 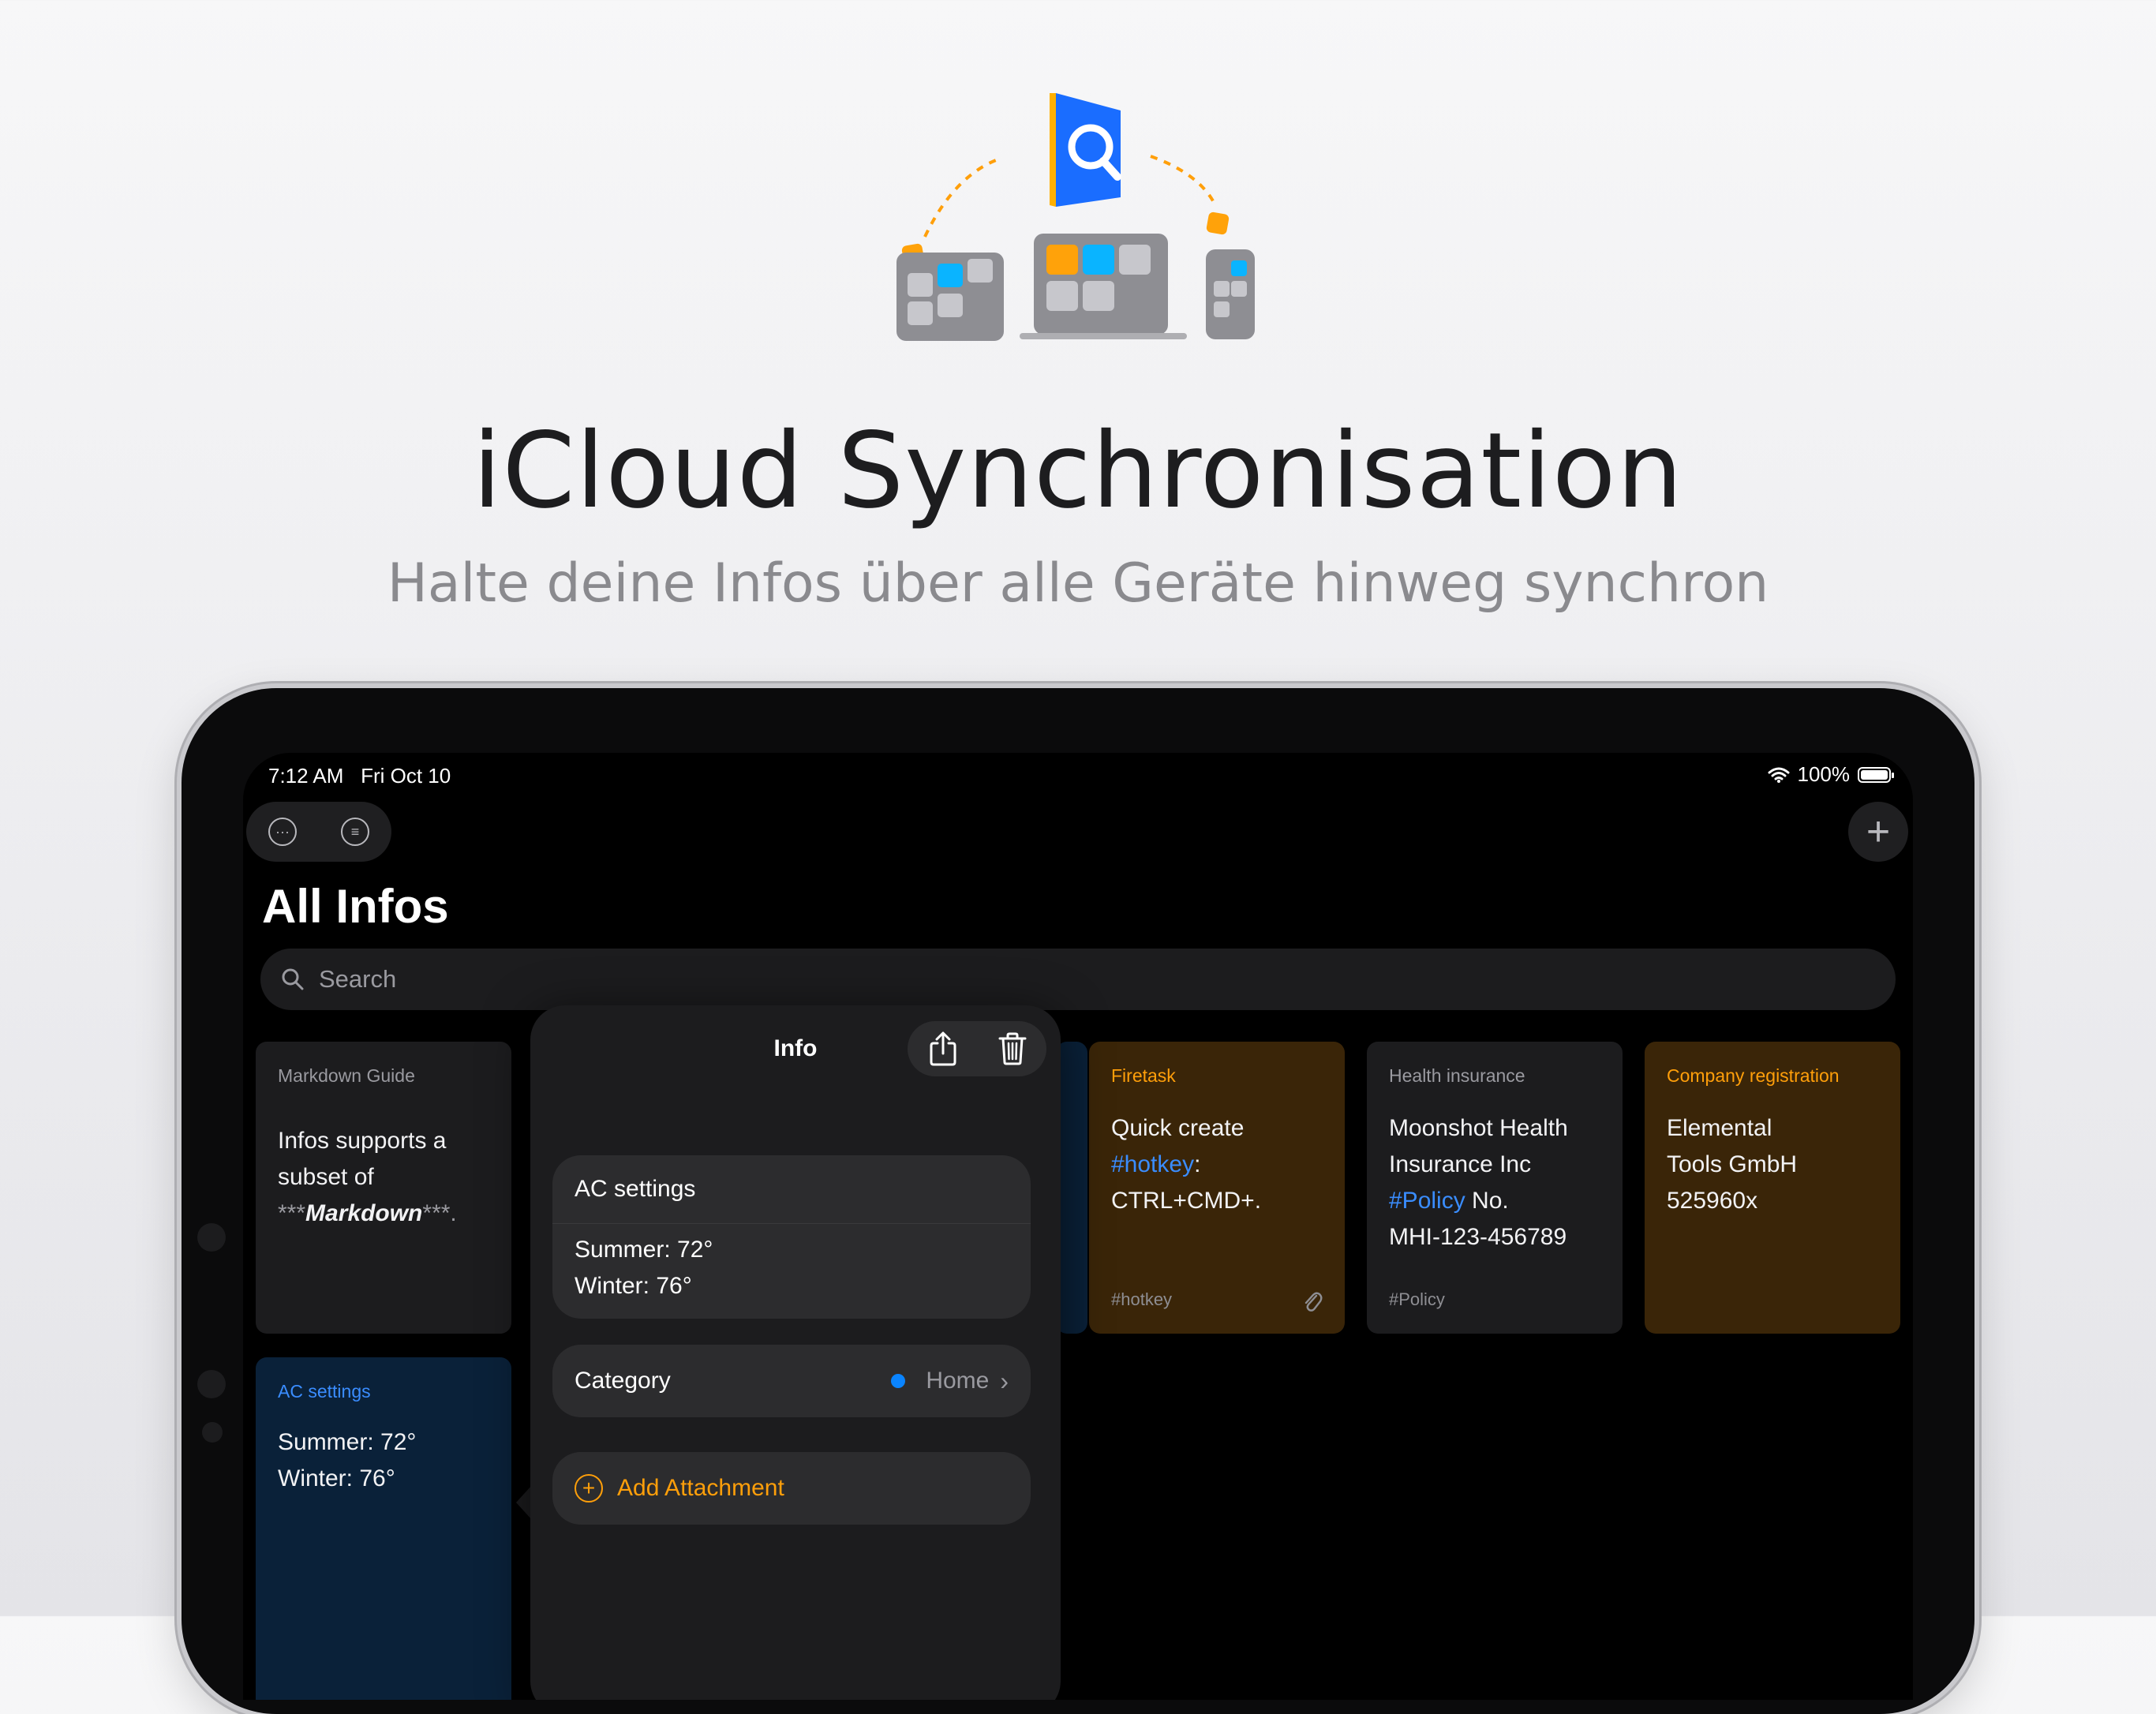 I want to click on chevron-right-icon: ›, so click(x=1004, y=1380).